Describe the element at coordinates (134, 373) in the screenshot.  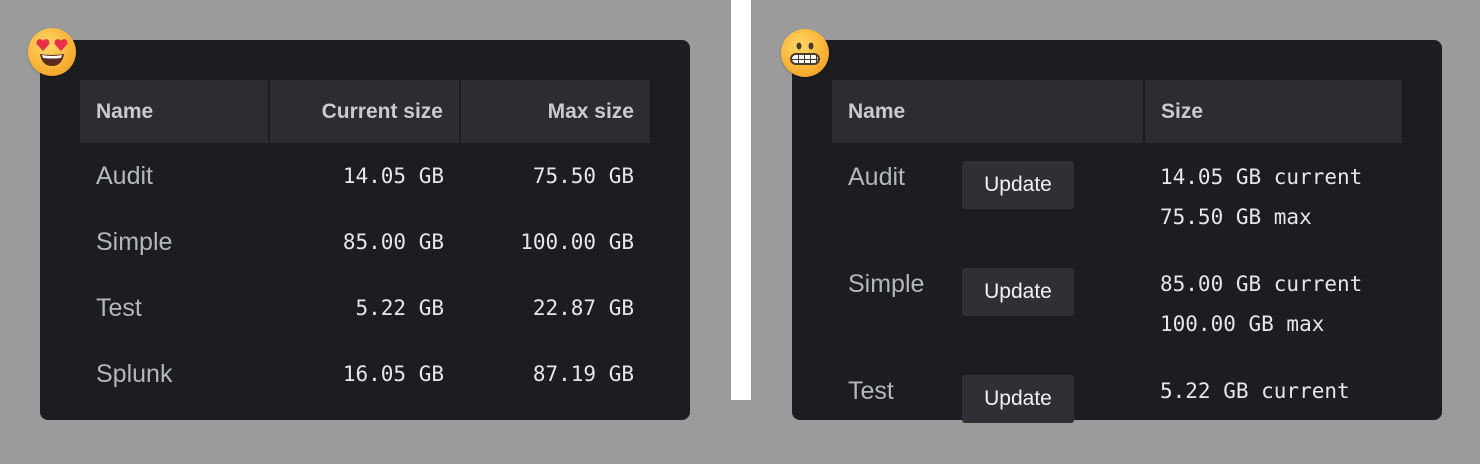
I see `row-name: Splunk` at that location.